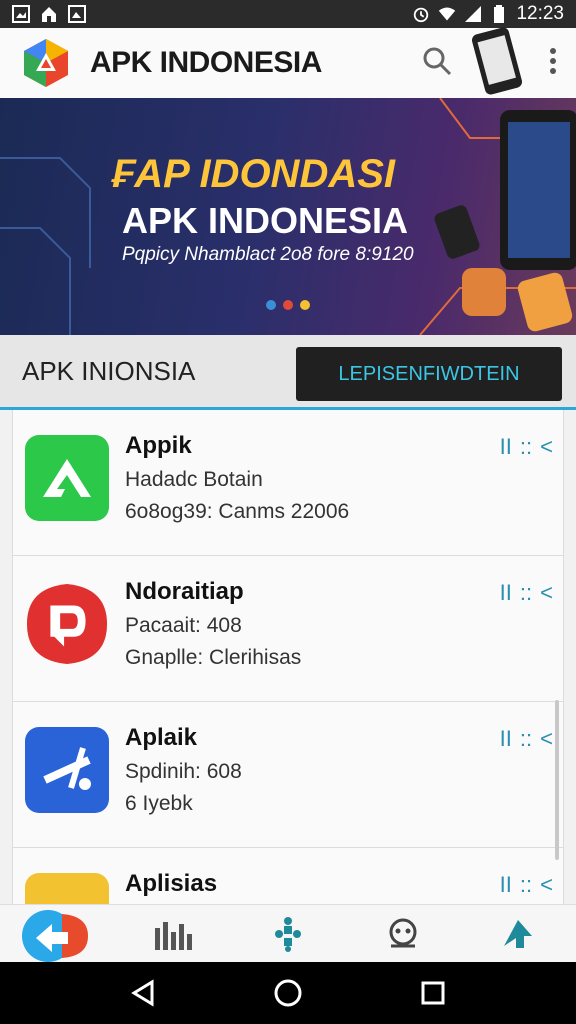 The width and height of the screenshot is (576, 1024). I want to click on bar-chart-icon, so click(173, 935).